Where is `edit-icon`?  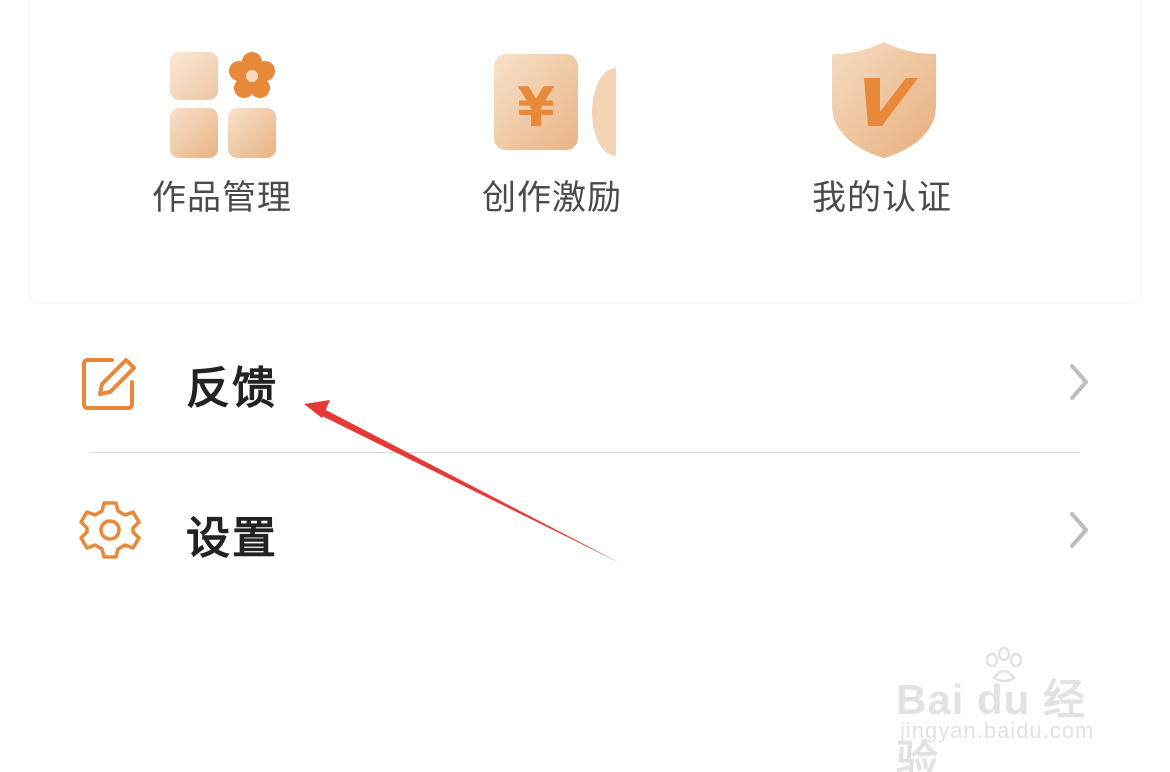 edit-icon is located at coordinates (109, 384).